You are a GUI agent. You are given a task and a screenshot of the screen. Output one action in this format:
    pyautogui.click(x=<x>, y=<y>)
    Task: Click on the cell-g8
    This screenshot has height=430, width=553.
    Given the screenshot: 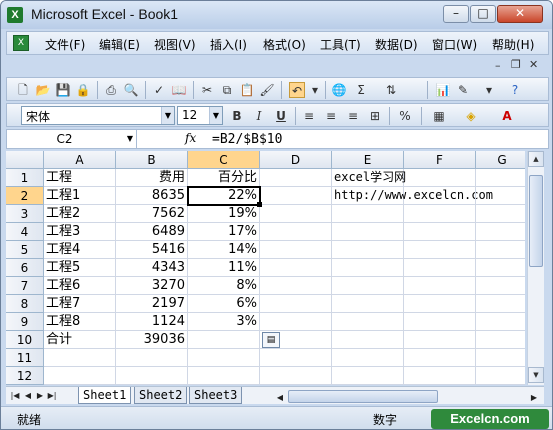 What is the action you would take?
    pyautogui.click(x=500, y=304)
    